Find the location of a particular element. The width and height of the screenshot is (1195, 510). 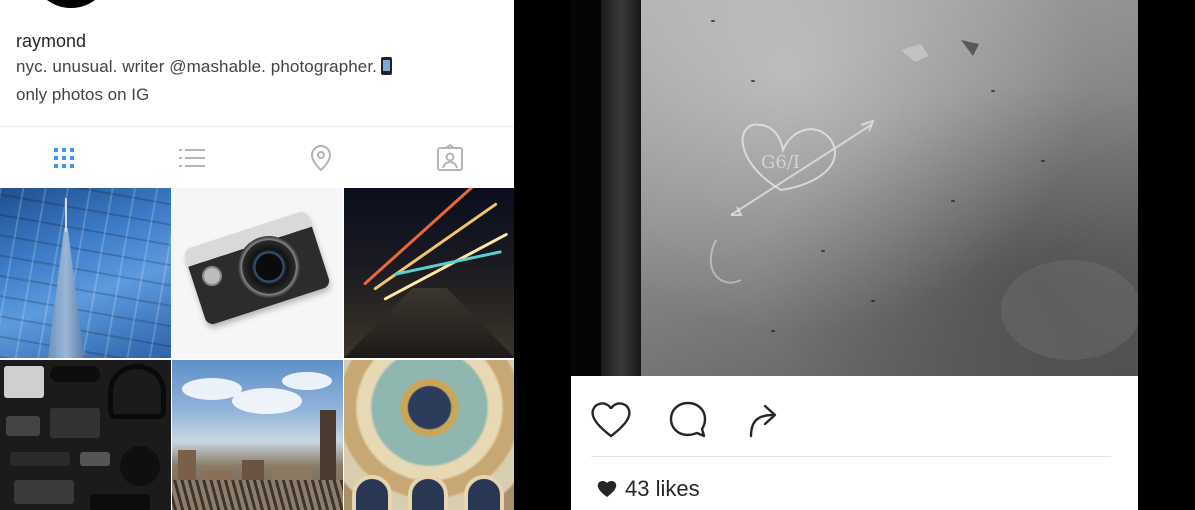

grid-photo-dome-ceiling is located at coordinates (429, 435).